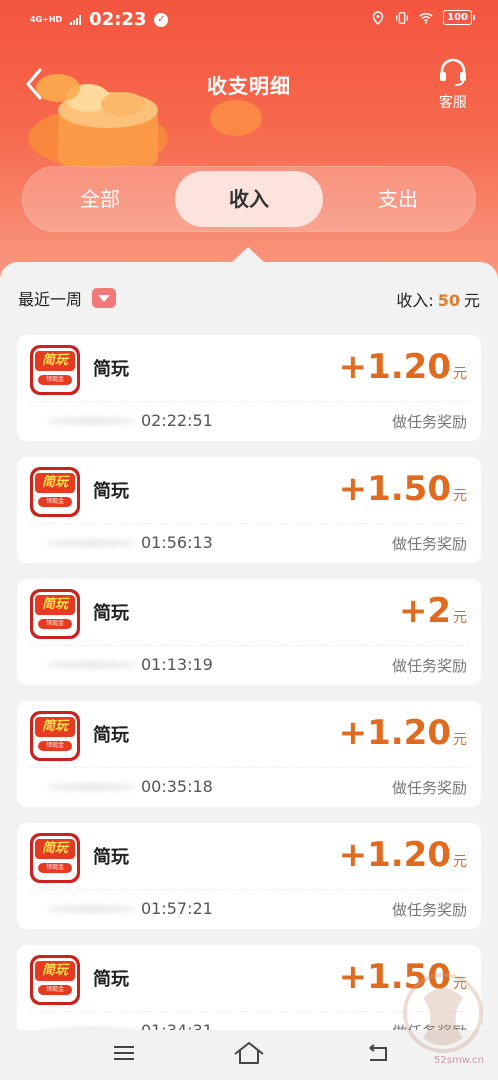  I want to click on network-indicator: 4G+HD, so click(46, 19).